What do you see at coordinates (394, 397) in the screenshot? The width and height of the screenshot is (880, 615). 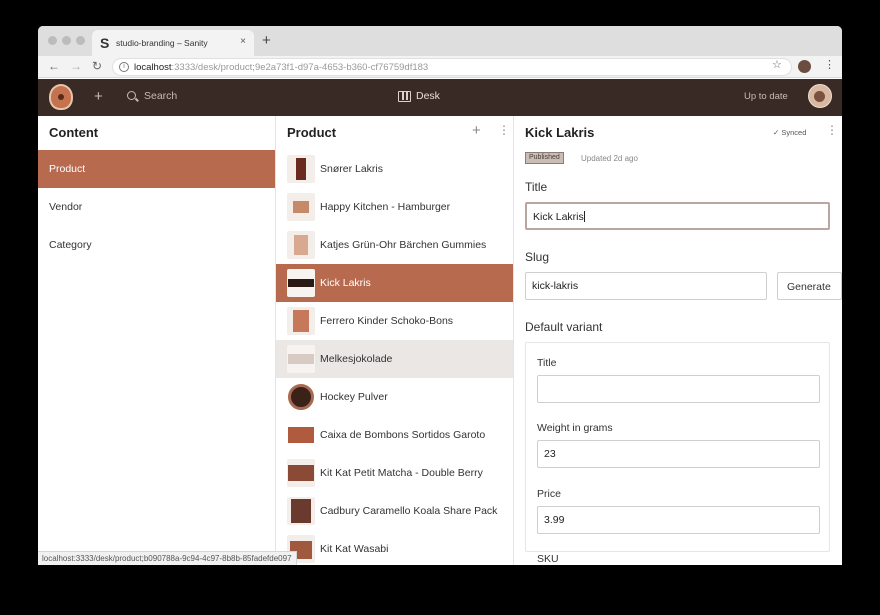 I see `product-row: Hockey Pulver` at bounding box center [394, 397].